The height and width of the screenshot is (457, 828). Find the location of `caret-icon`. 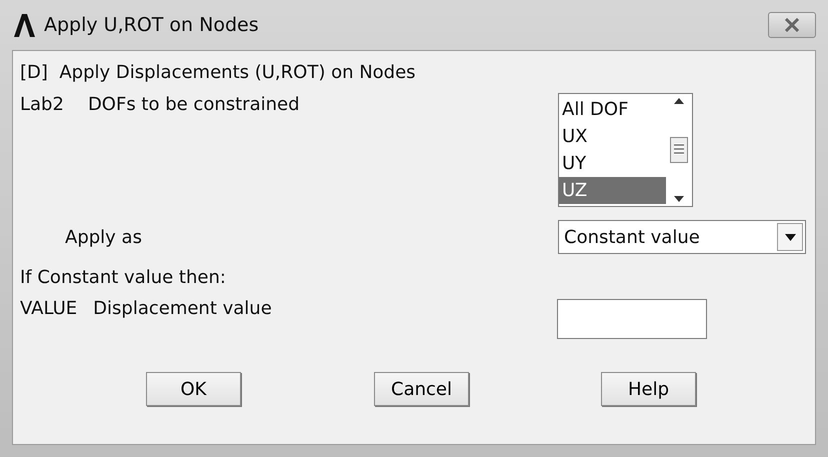

caret-icon is located at coordinates (790, 237).